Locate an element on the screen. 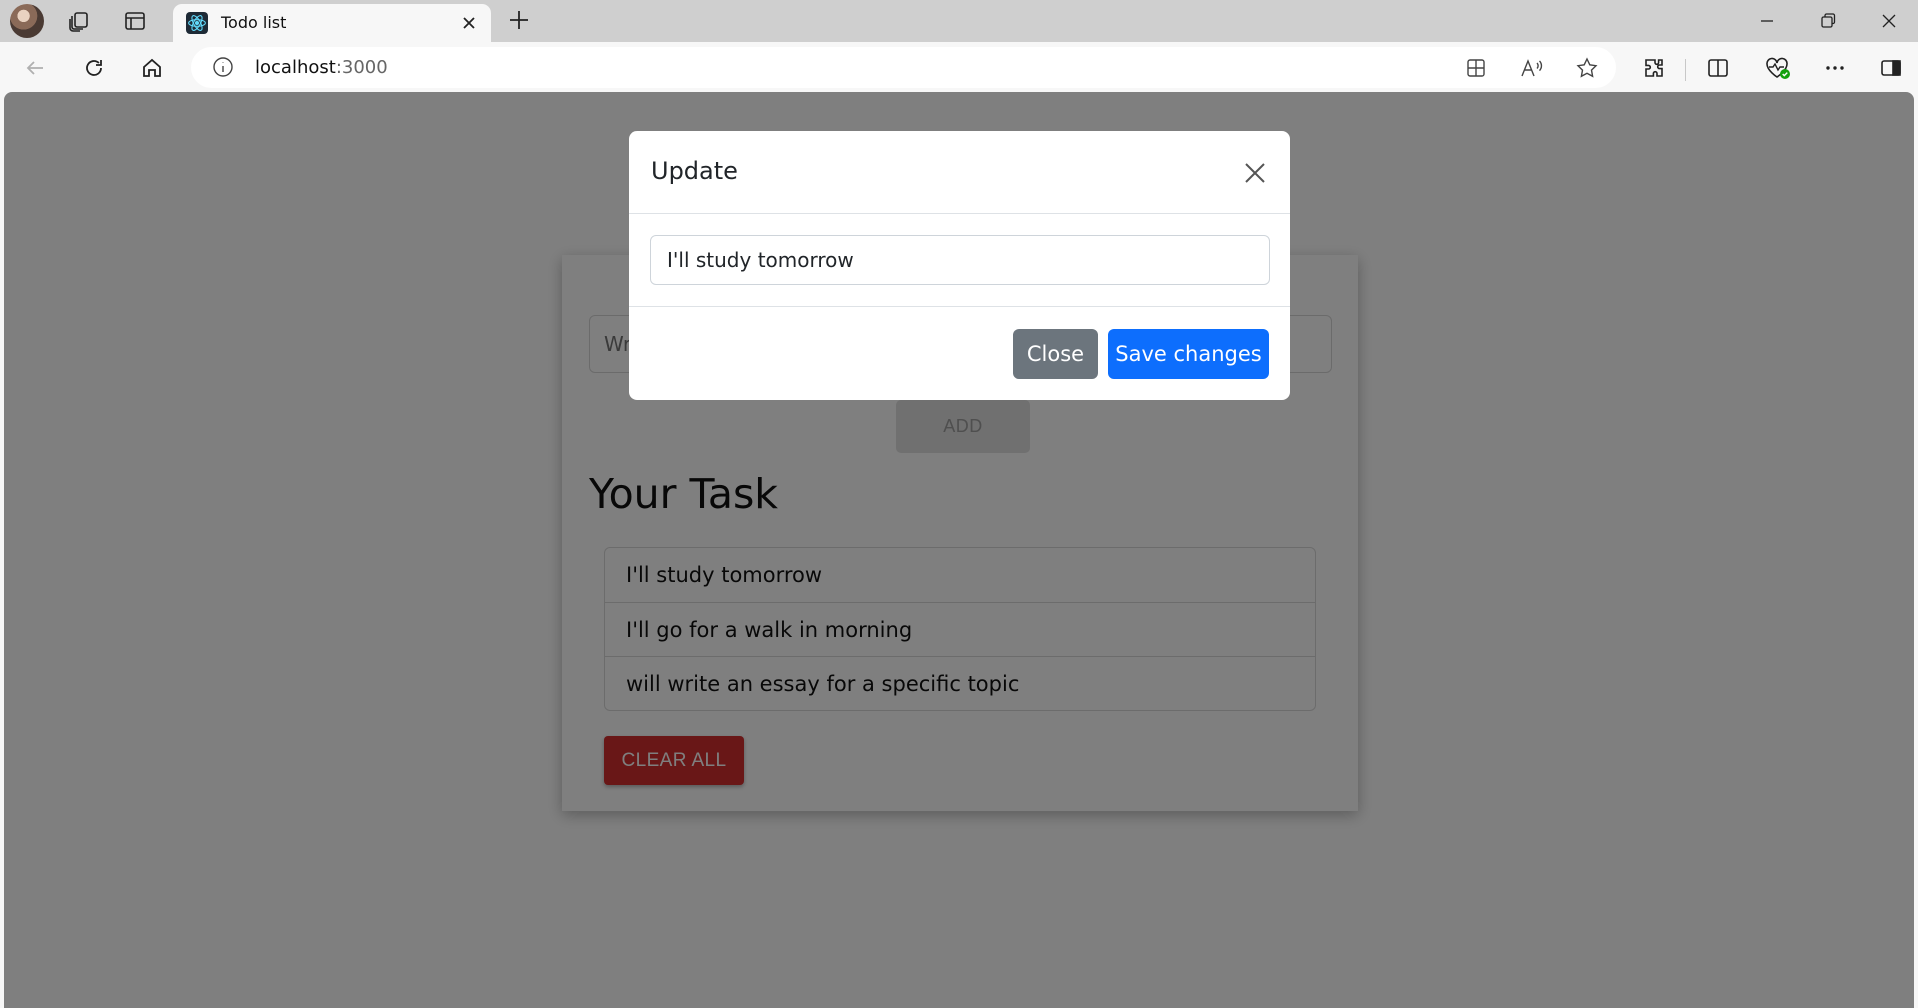 This screenshot has height=1008, width=1918. read-aloud-icon is located at coordinates (1532, 68).